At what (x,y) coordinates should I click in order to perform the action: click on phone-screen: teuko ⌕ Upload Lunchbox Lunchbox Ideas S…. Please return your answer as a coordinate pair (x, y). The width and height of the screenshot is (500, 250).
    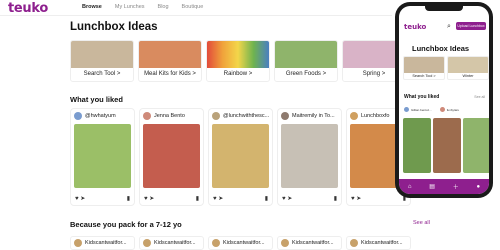
    Looking at the image, I should click on (444, 100).